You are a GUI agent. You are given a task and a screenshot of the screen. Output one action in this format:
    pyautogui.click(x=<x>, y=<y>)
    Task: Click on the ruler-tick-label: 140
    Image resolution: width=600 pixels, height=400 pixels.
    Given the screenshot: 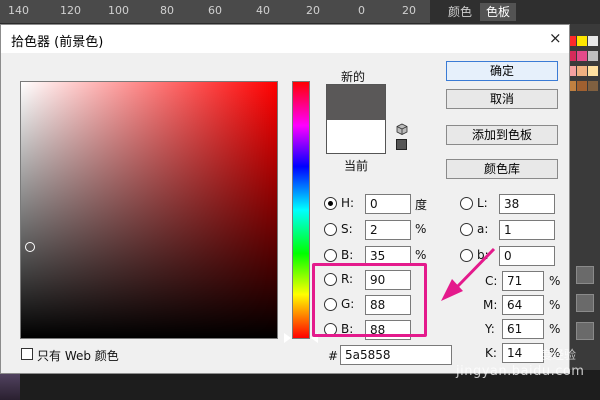 What is the action you would take?
    pyautogui.click(x=18, y=10)
    